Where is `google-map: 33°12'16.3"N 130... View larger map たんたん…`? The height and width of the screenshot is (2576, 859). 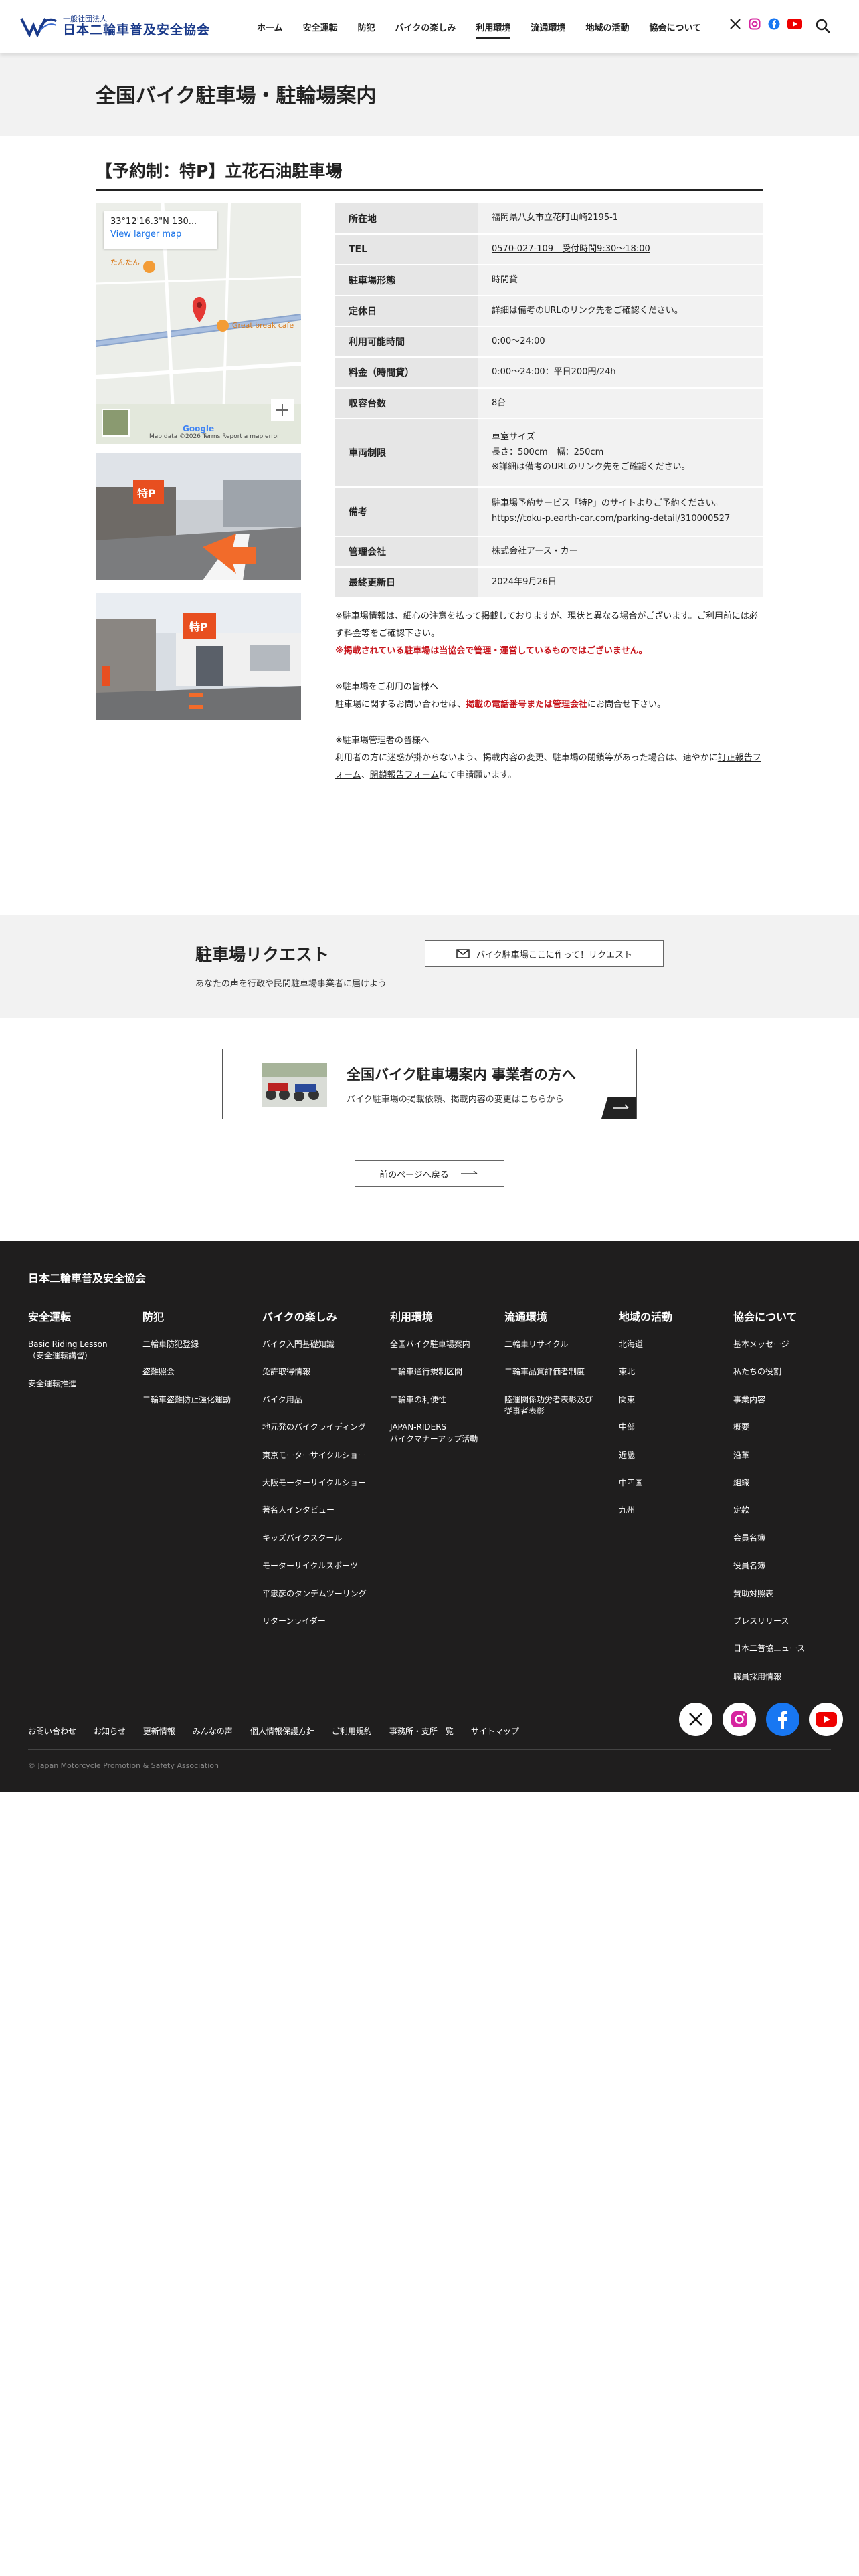
google-map: 33°12'16.3"N 130... View larger map たんたん… is located at coordinates (198, 323).